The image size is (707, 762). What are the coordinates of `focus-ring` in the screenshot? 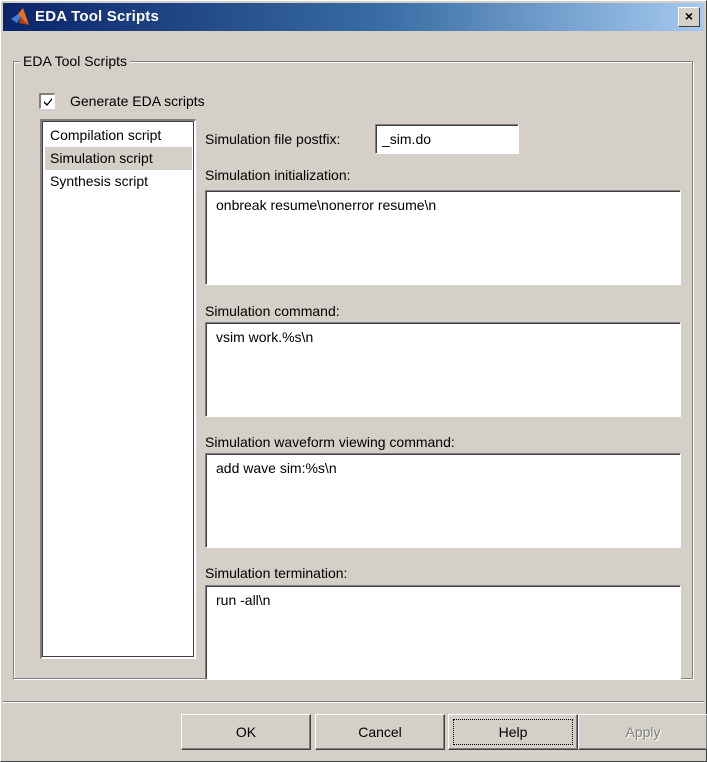 It's located at (513, 732).